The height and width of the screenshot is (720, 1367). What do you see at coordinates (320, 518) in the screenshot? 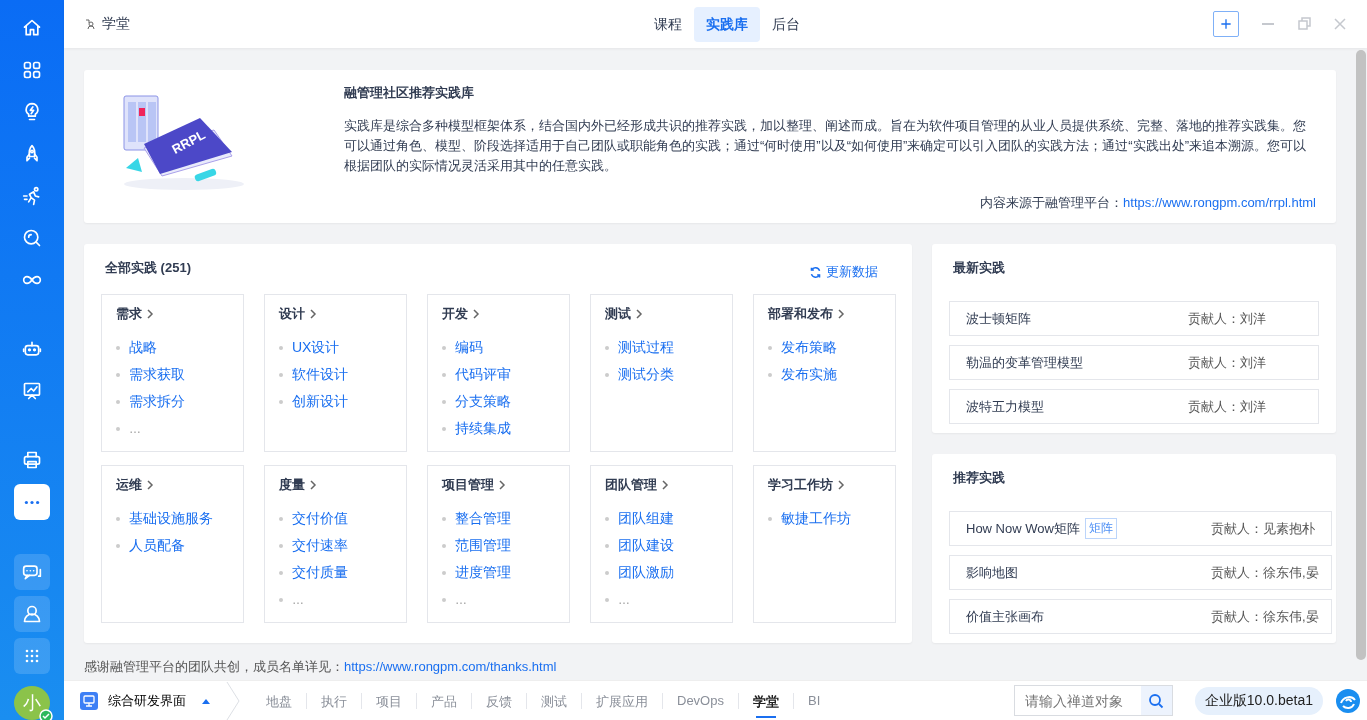
I see `practice-link: 交付价值` at bounding box center [320, 518].